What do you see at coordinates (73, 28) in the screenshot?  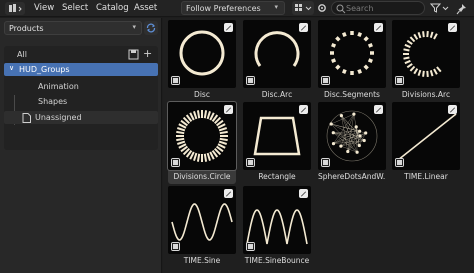 I see `asset-library-dropdown: Products ▾` at bounding box center [73, 28].